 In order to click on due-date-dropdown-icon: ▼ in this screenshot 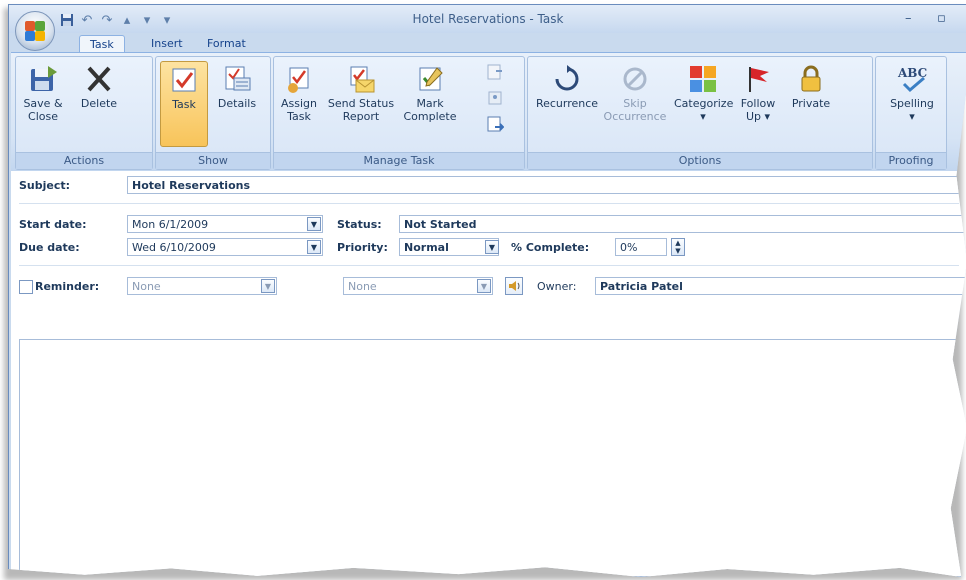, I will do `click(314, 247)`.